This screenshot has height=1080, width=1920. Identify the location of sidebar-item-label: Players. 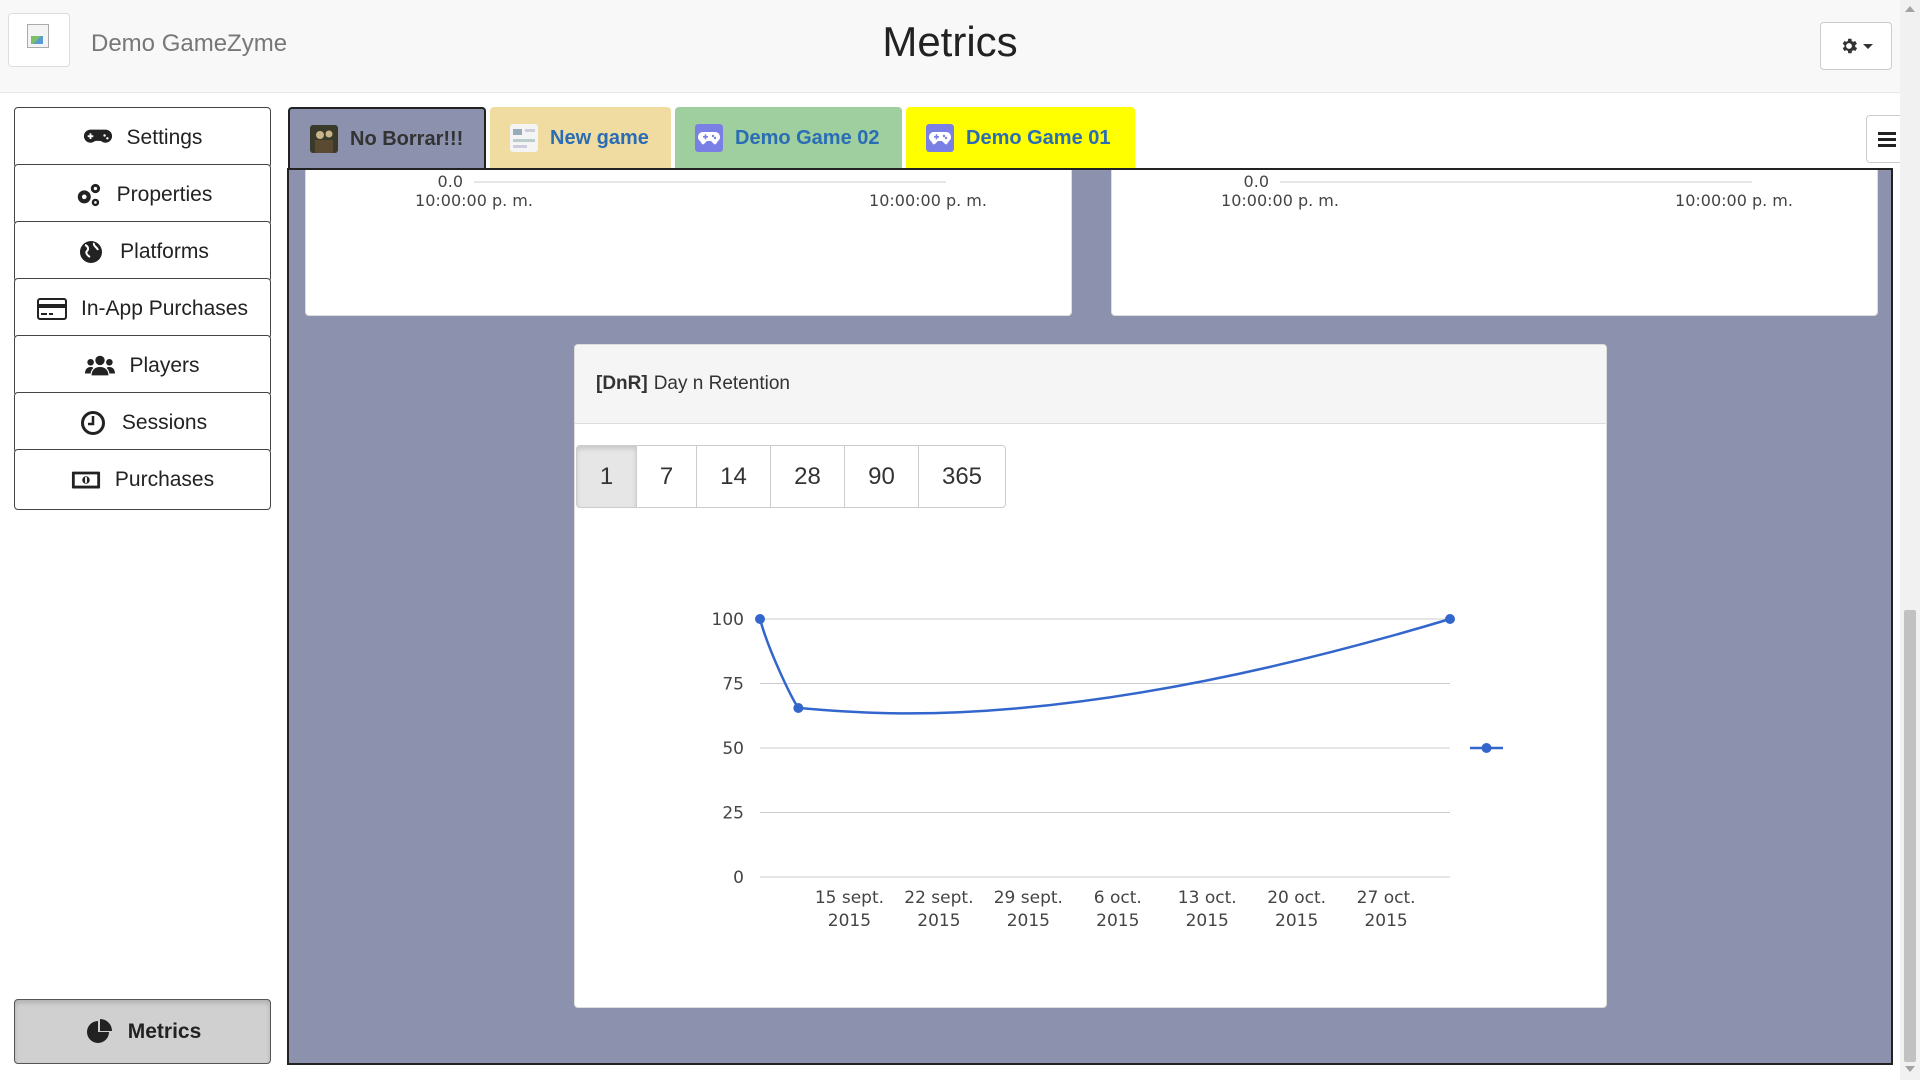
(164, 365).